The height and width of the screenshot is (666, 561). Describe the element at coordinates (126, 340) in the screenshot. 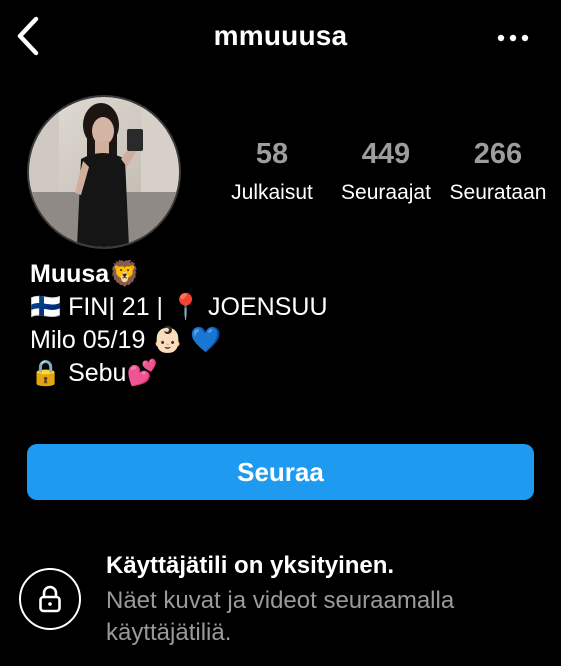

I see `bio-line-child: Milo 05/19 👶🏻 💙` at that location.